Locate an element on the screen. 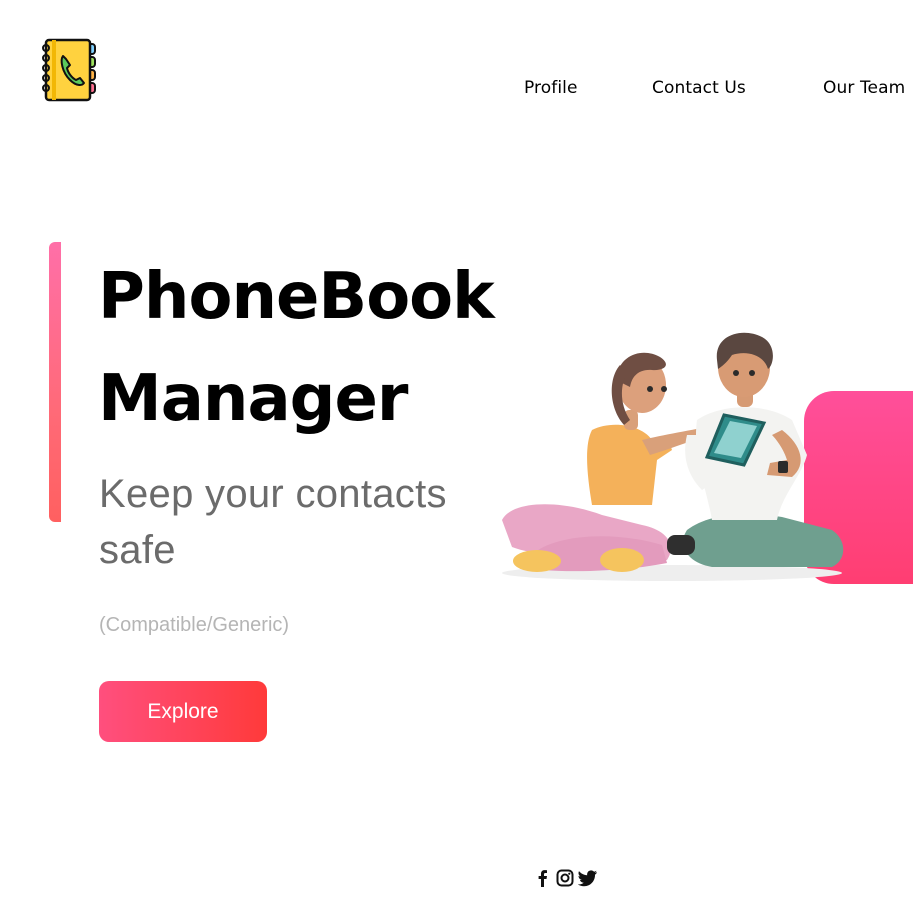 The image size is (913, 913). title-line-2: Manager is located at coordinates (253, 399).